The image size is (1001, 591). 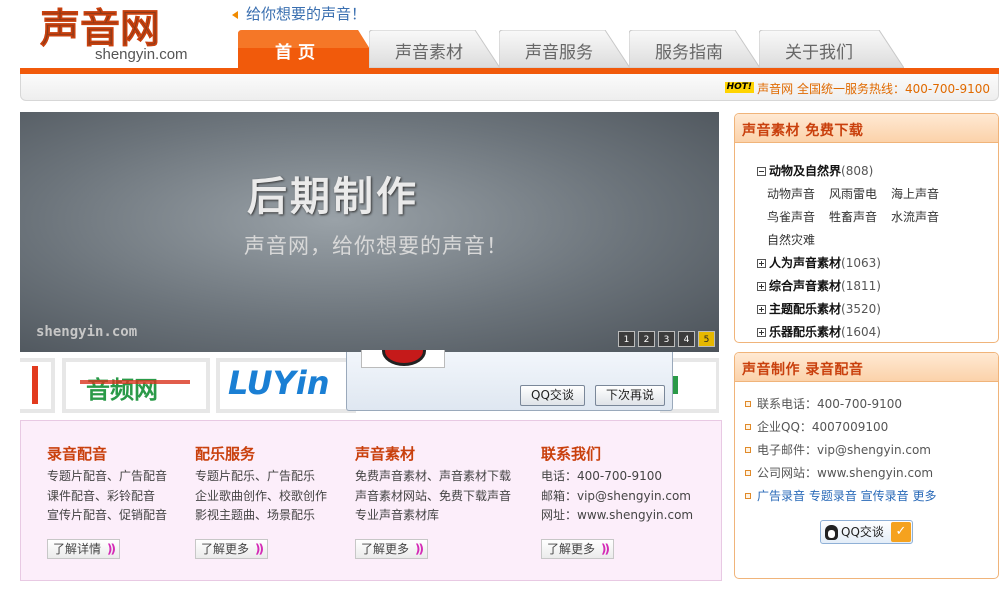 I want to click on service-line: 专题片配音、广告配音, so click(x=107, y=477).